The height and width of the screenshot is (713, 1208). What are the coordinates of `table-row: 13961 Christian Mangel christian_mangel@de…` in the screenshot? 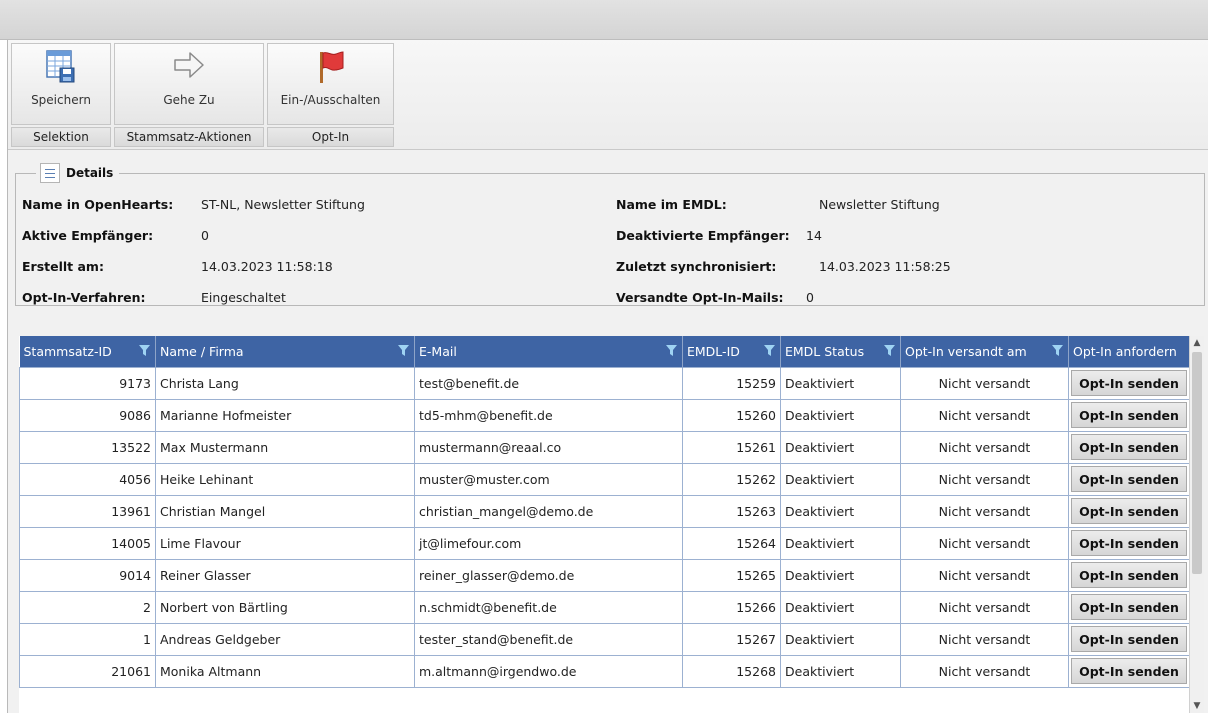 It's located at (604, 511).